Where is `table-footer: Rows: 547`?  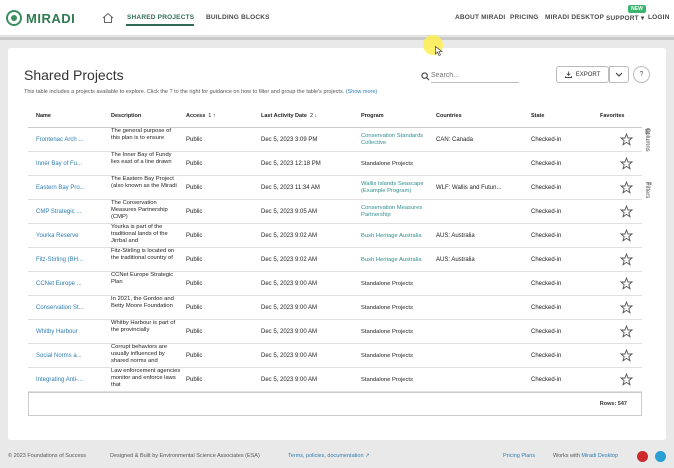 table-footer: Rows: 547 is located at coordinates (335, 404).